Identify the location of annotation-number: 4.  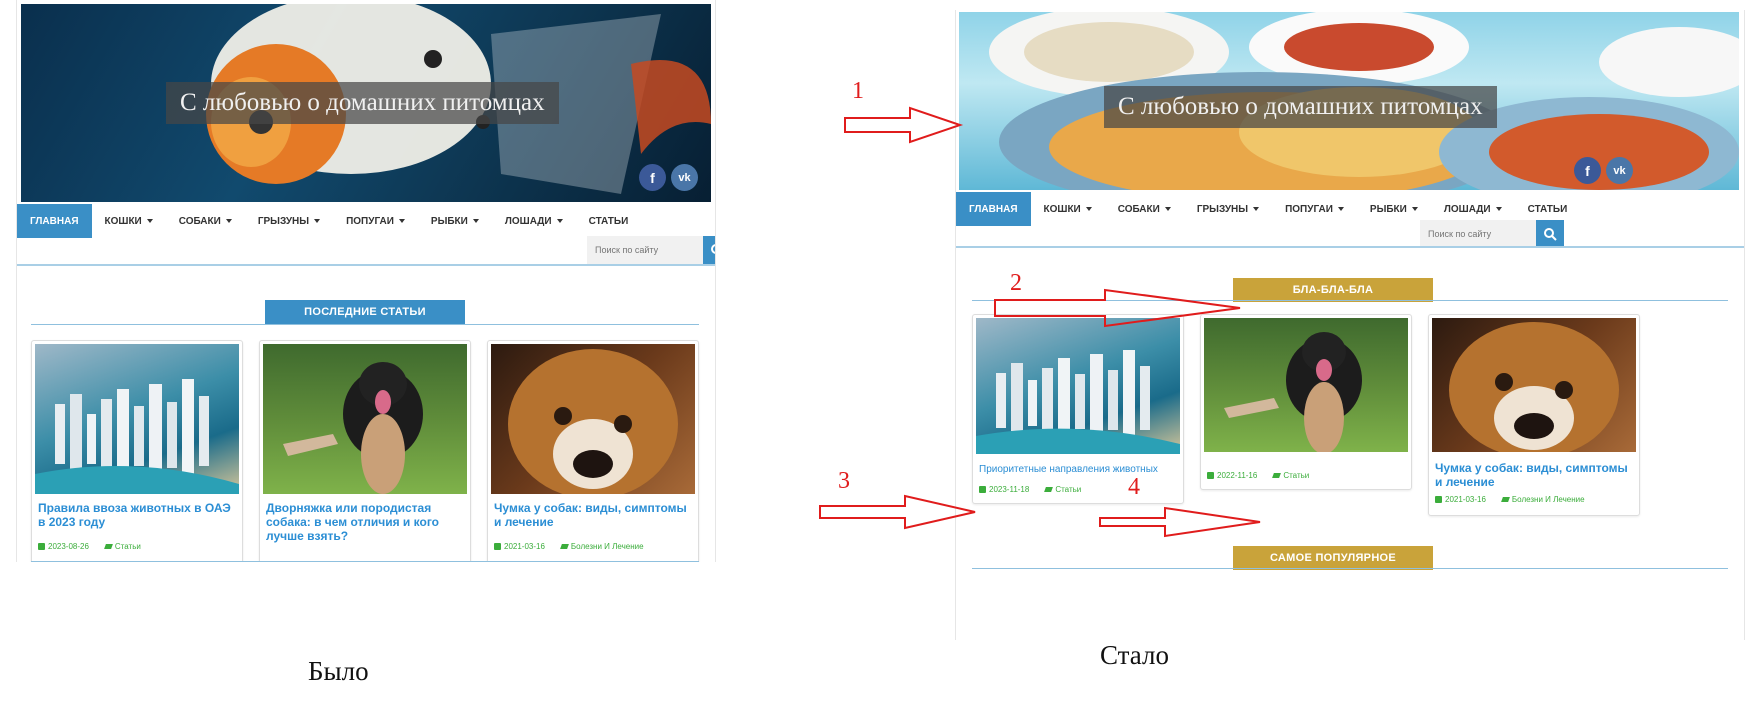
(1134, 487).